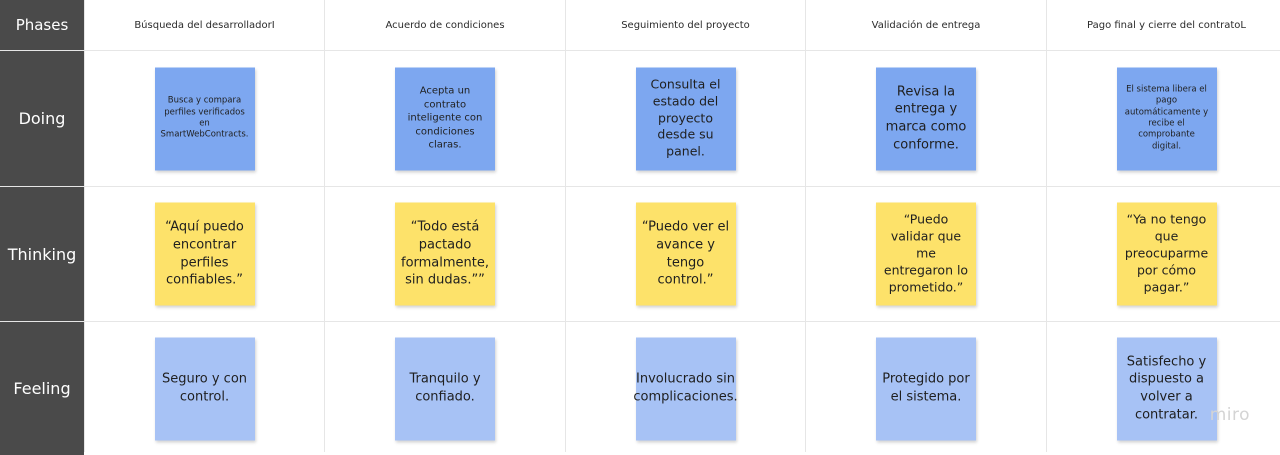  What do you see at coordinates (1163, 25) in the screenshot?
I see `phase-column-header: Pago final y cierre del contratoL` at bounding box center [1163, 25].